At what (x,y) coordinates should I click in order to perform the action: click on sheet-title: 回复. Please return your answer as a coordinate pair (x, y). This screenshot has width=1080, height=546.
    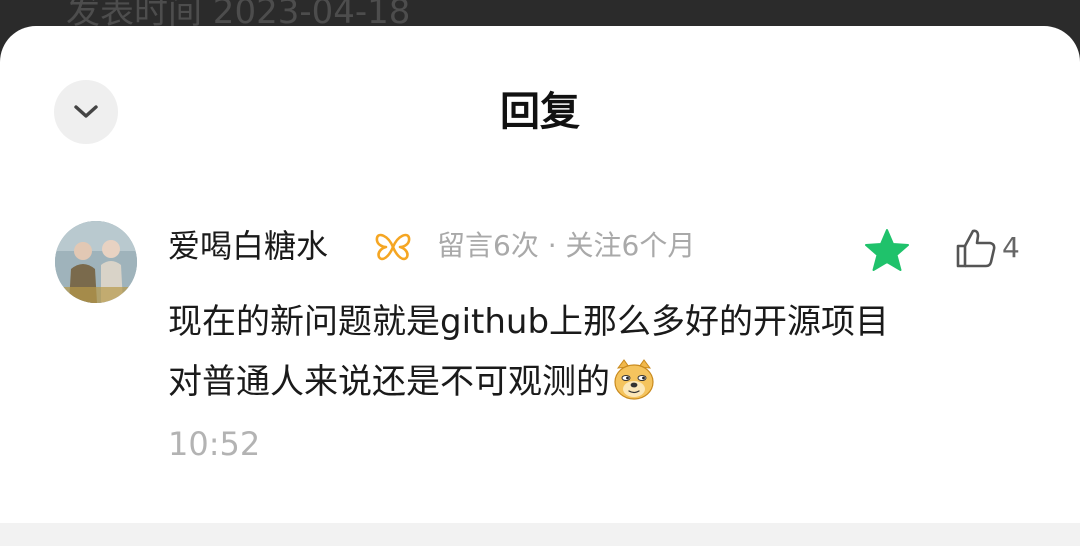
    Looking at the image, I should click on (540, 112).